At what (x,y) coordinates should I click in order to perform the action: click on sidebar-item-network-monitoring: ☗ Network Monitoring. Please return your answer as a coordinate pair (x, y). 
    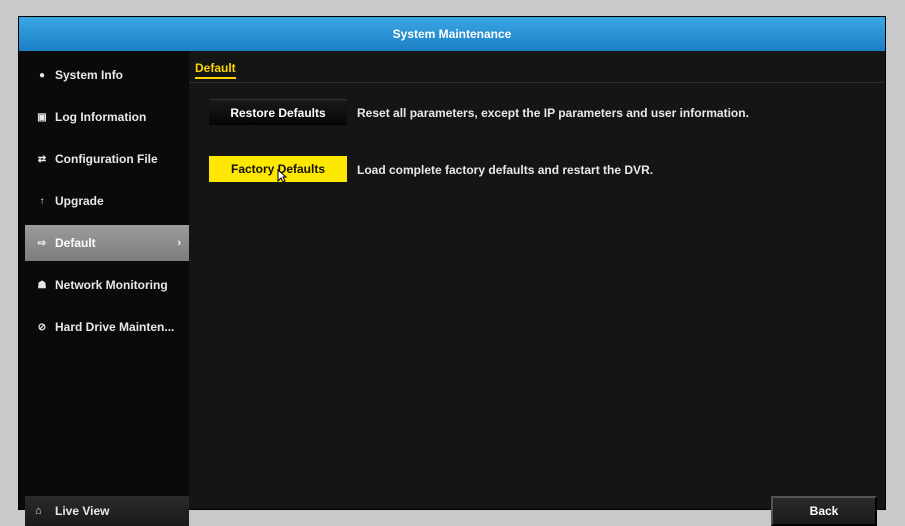
    Looking at the image, I should click on (107, 285).